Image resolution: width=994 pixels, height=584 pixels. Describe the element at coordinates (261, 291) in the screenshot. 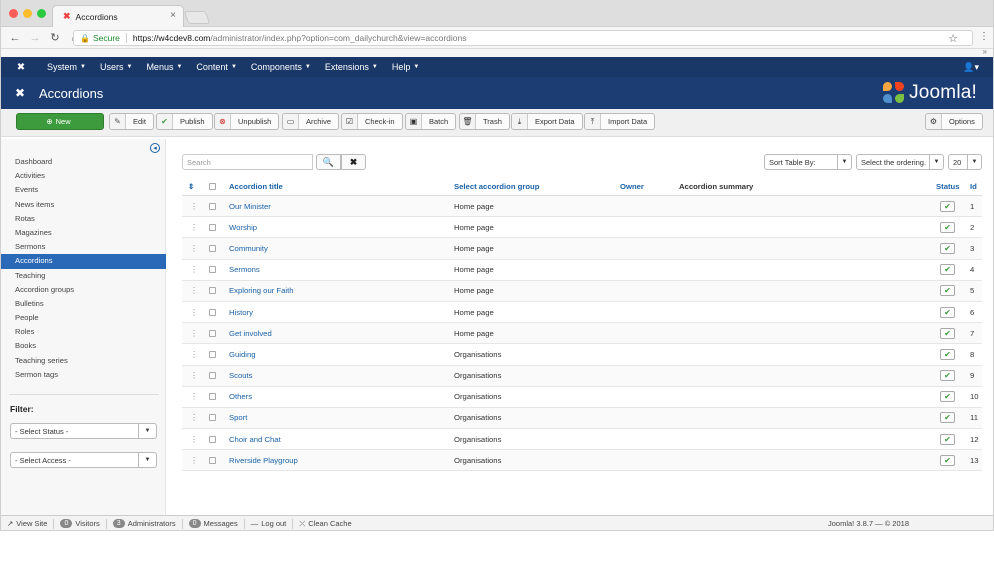

I see `accordion-title-link: Exploring our Faith` at that location.